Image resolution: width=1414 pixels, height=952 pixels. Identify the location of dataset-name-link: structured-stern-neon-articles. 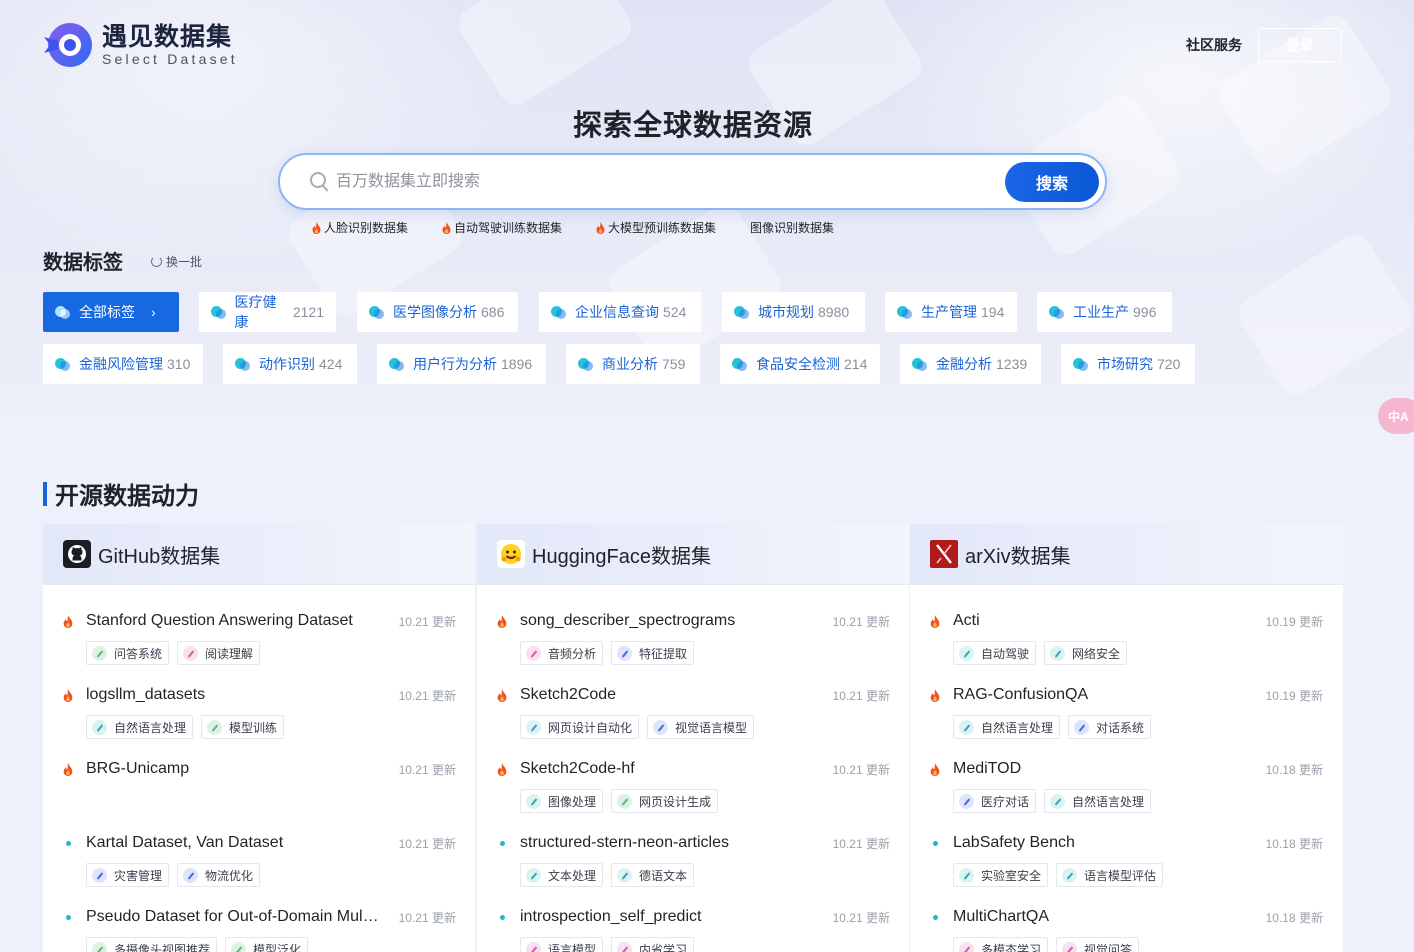
(667, 843).